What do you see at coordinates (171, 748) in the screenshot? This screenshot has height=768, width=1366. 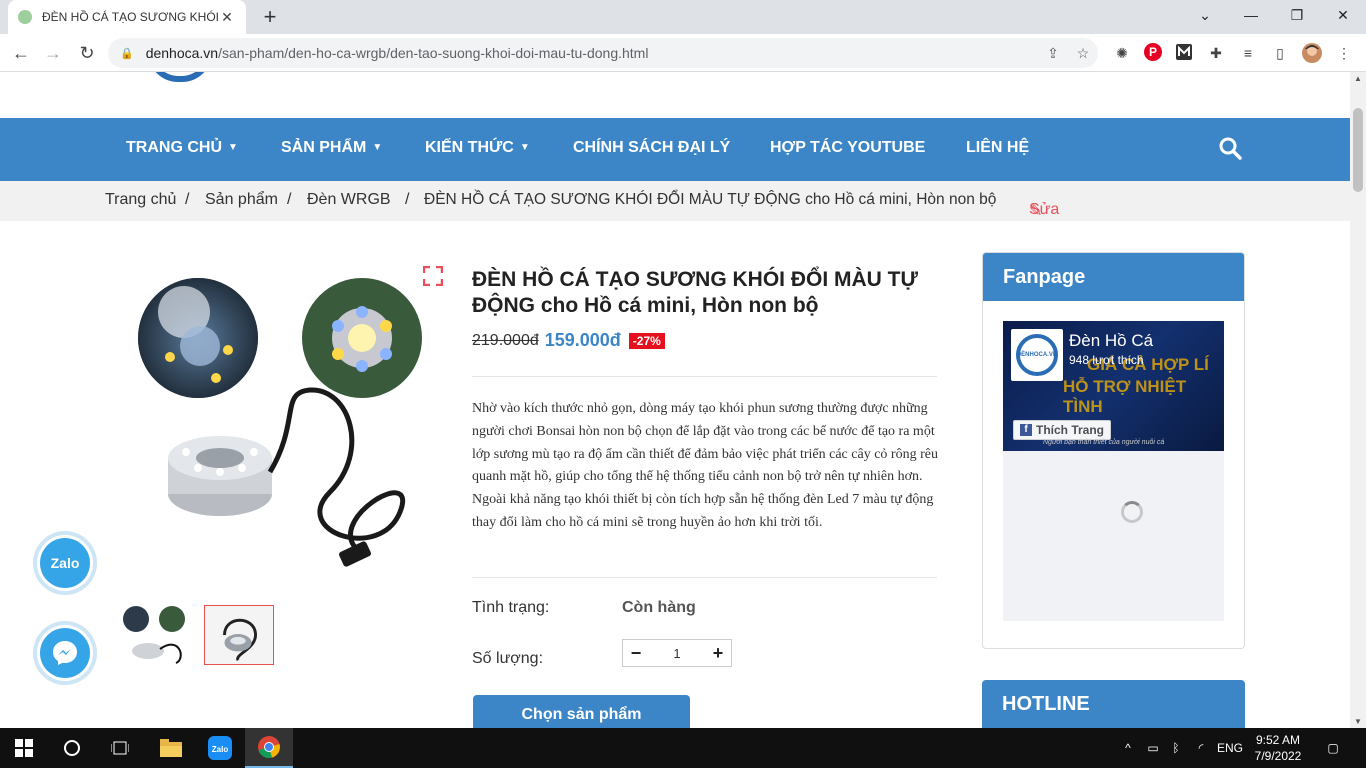 I see `file-explorer-icon` at bounding box center [171, 748].